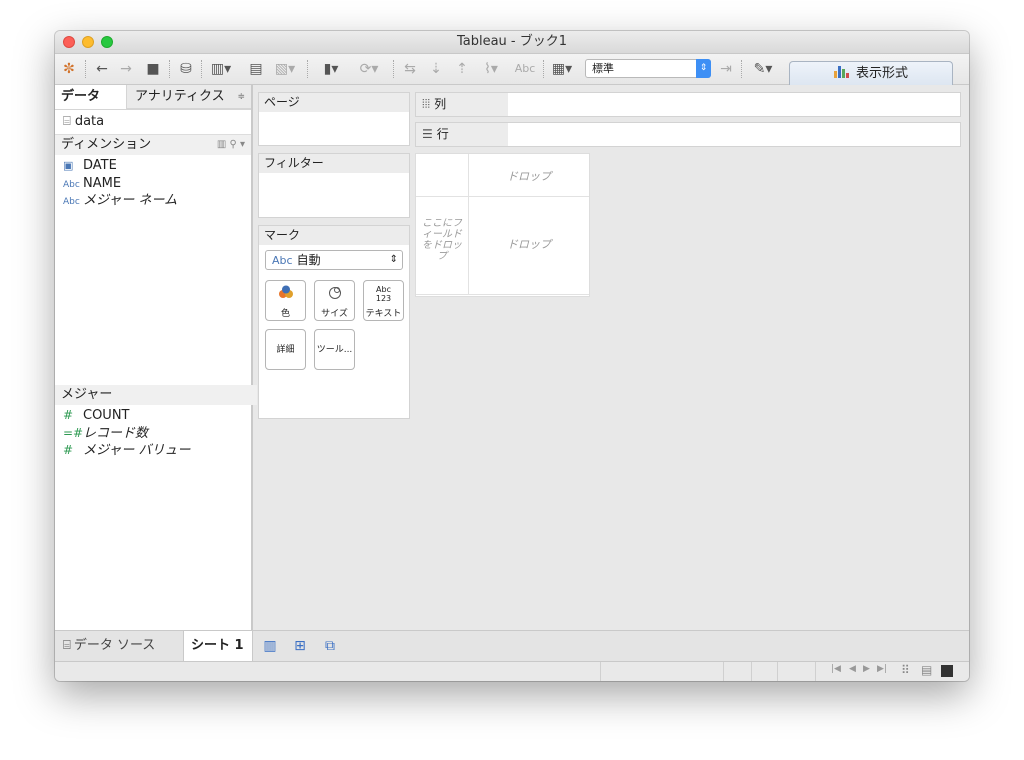  I want to click on hash-icon: =#, so click(73, 432).